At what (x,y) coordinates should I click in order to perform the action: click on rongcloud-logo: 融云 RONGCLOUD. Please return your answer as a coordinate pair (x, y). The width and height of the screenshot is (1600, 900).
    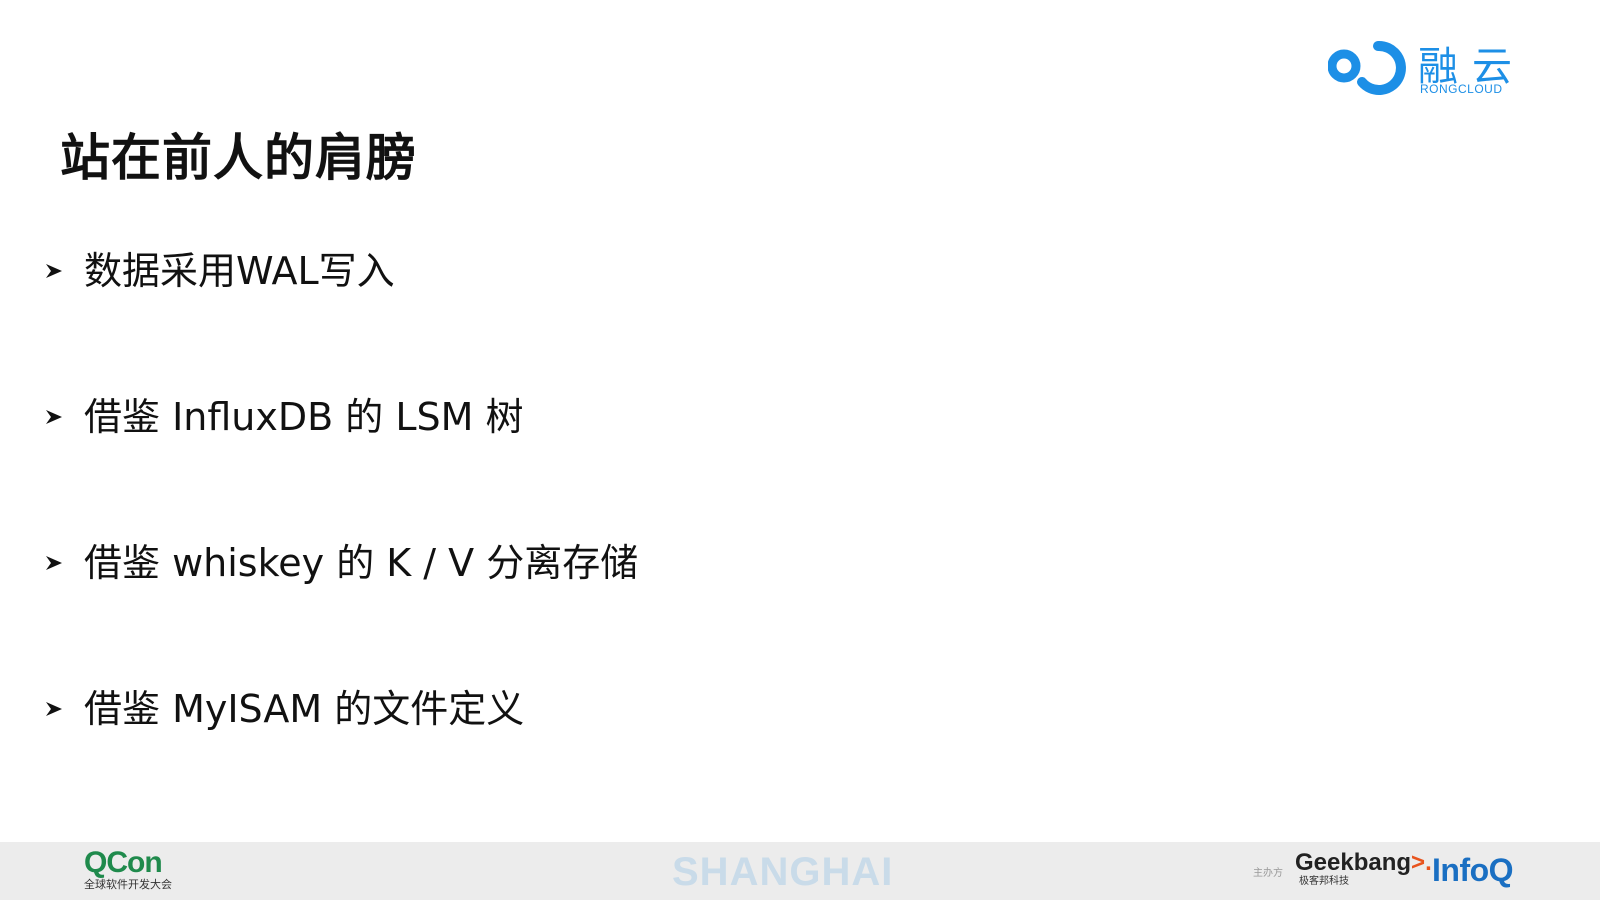
    Looking at the image, I should click on (1428, 69).